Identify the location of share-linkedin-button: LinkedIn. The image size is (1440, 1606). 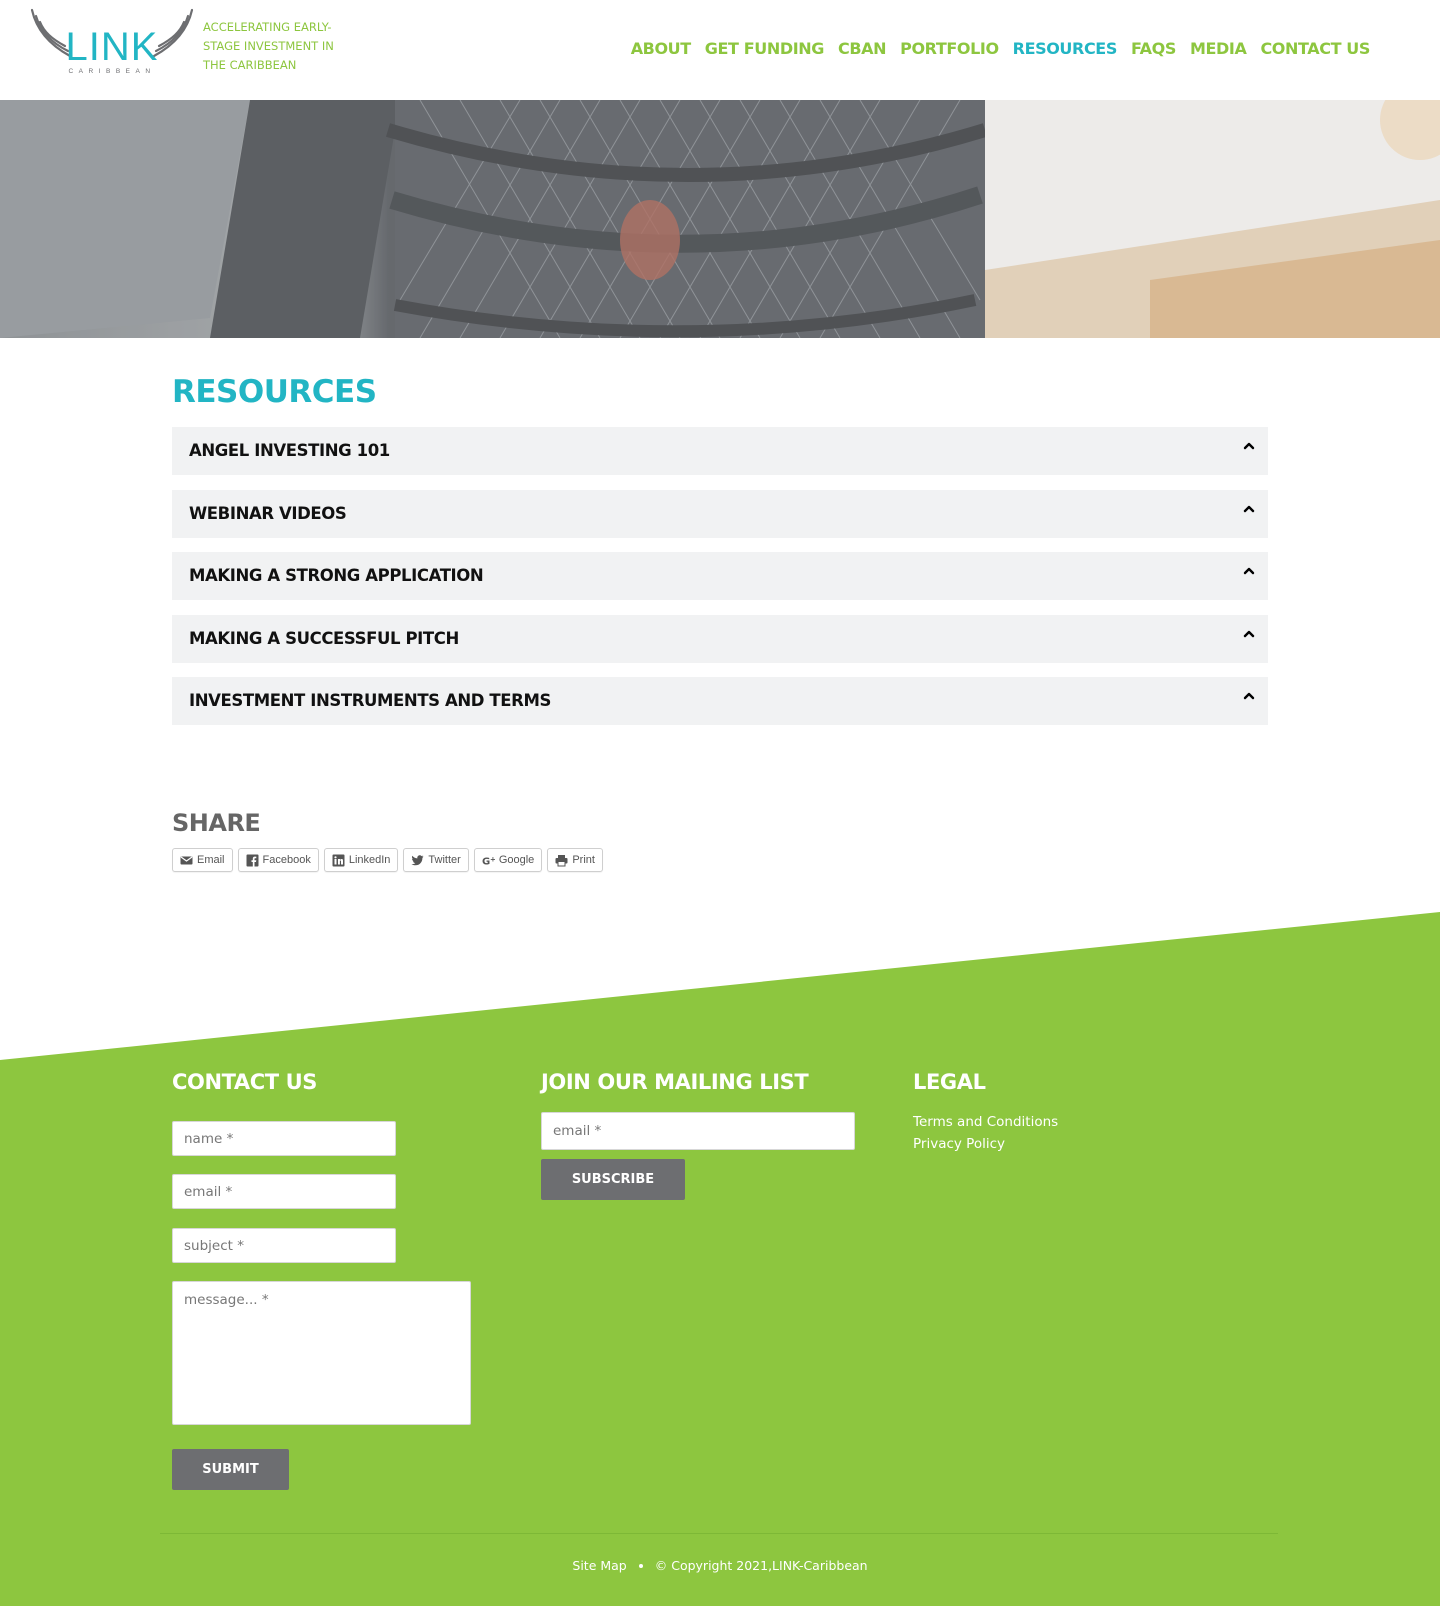
(361, 860).